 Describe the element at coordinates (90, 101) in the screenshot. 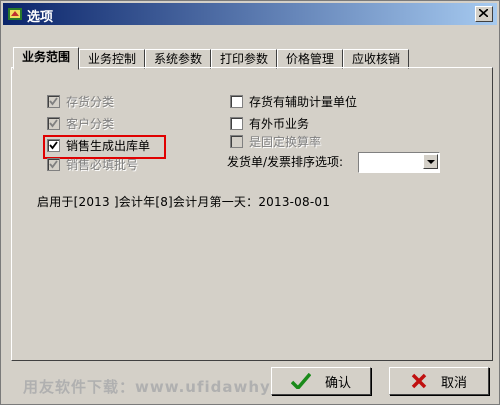

I see `checkbox-label: 存货分类` at that location.